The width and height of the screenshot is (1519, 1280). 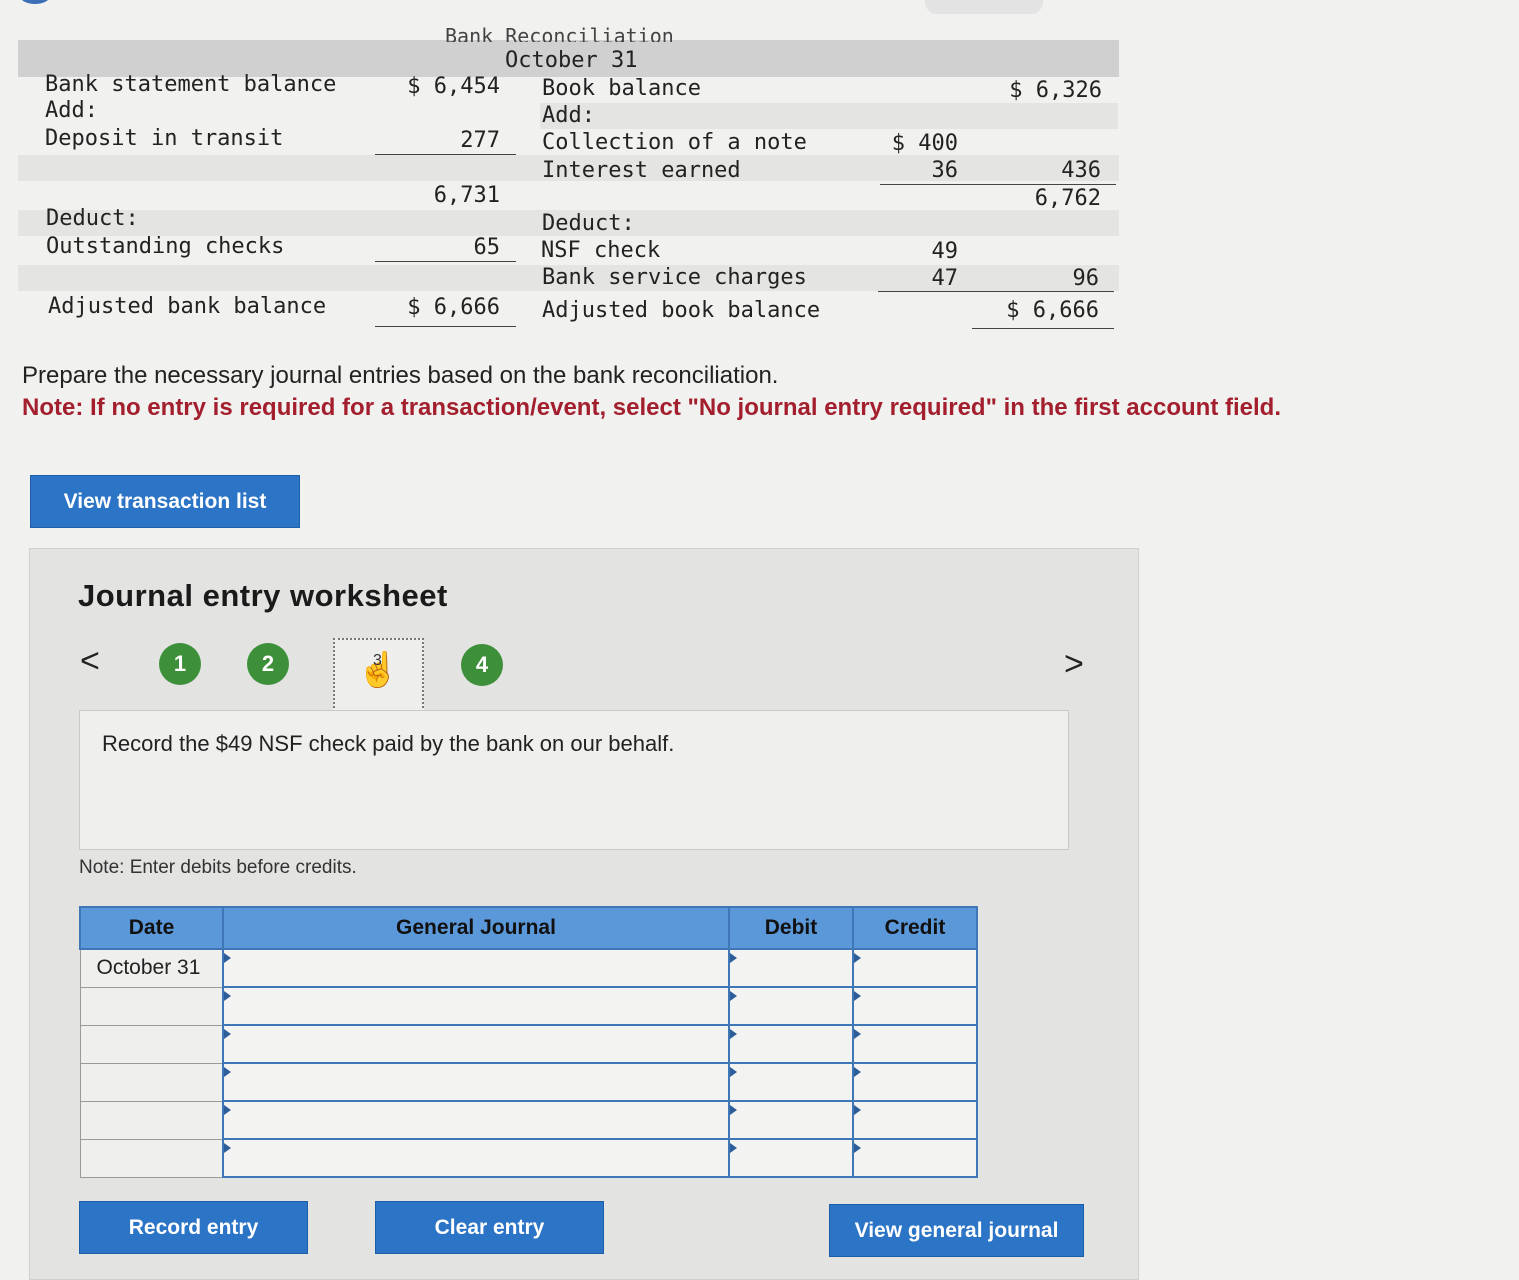 What do you see at coordinates (165, 501) in the screenshot?
I see `view-transaction-list-button: View transaction list` at bounding box center [165, 501].